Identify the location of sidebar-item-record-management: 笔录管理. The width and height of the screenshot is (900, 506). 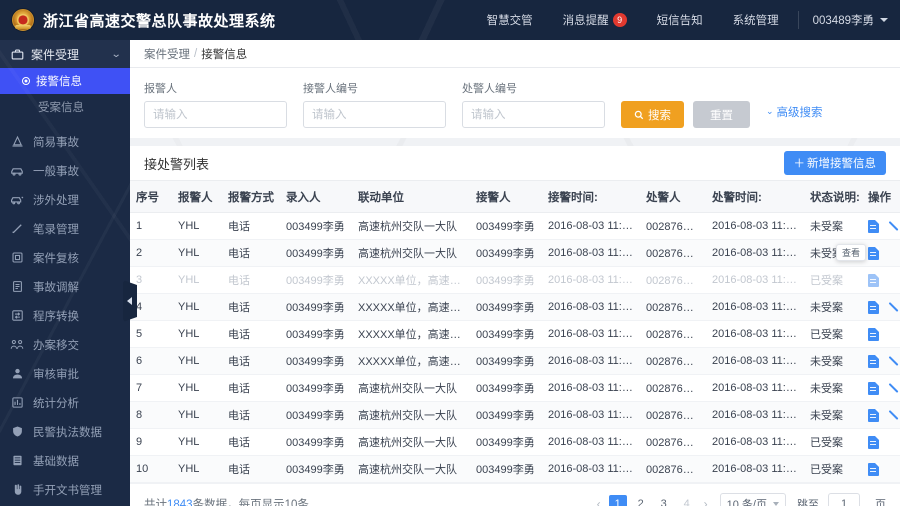
(65, 228).